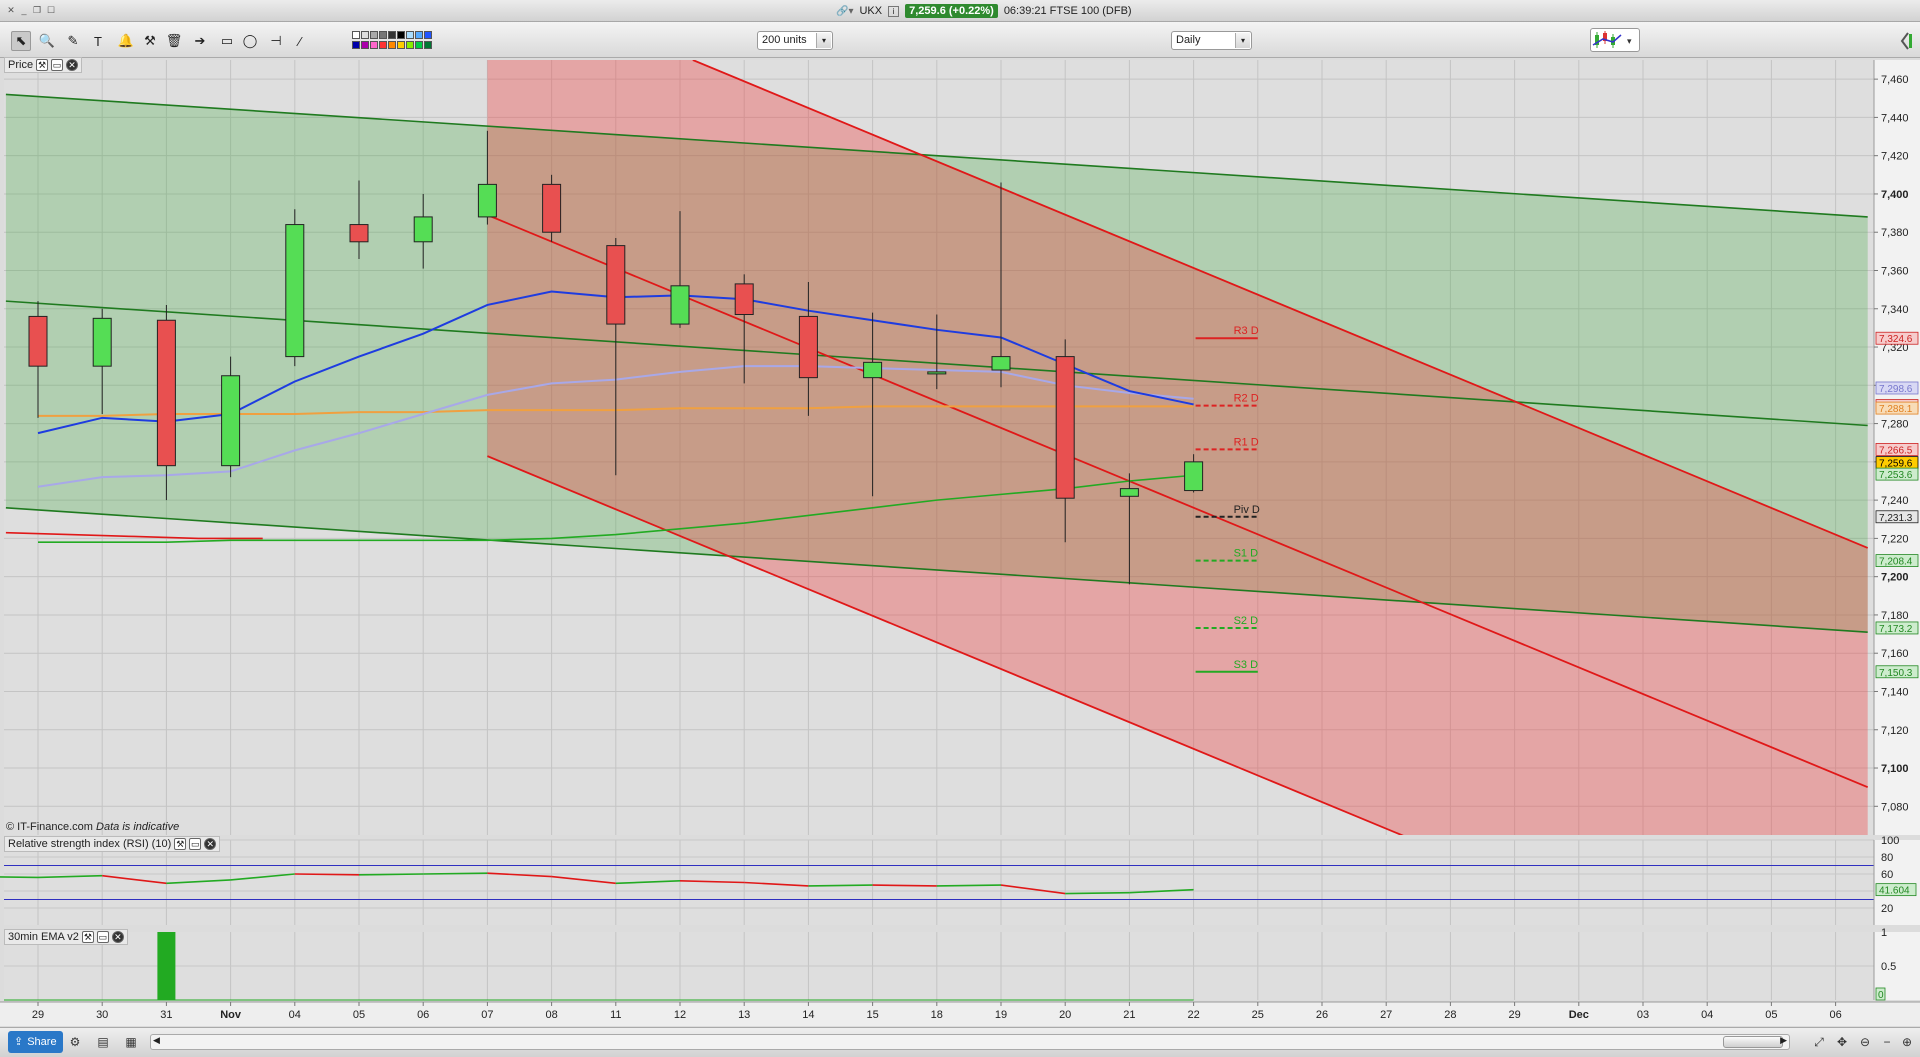 Image resolution: width=1920 pixels, height=1057 pixels. Describe the element at coordinates (808, 1015) in the screenshot. I see `x-tick-label: 14` at that location.